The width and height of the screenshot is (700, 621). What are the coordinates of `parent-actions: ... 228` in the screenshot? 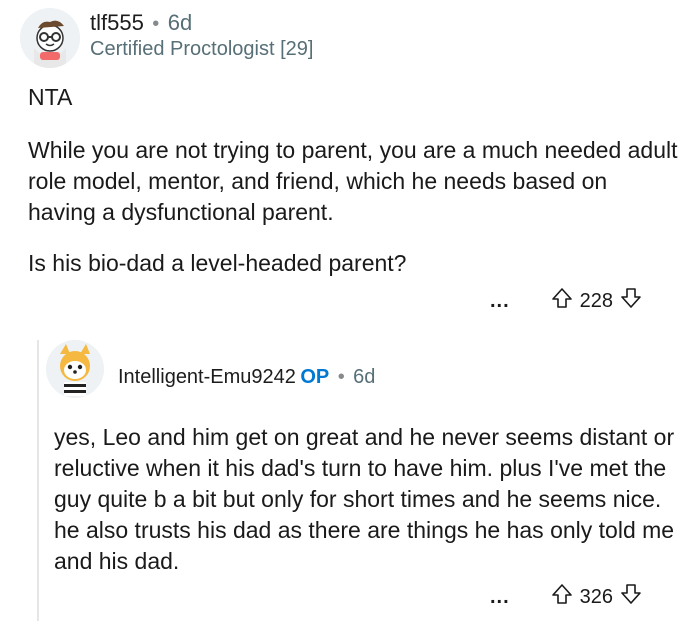 It's located at (566, 301).